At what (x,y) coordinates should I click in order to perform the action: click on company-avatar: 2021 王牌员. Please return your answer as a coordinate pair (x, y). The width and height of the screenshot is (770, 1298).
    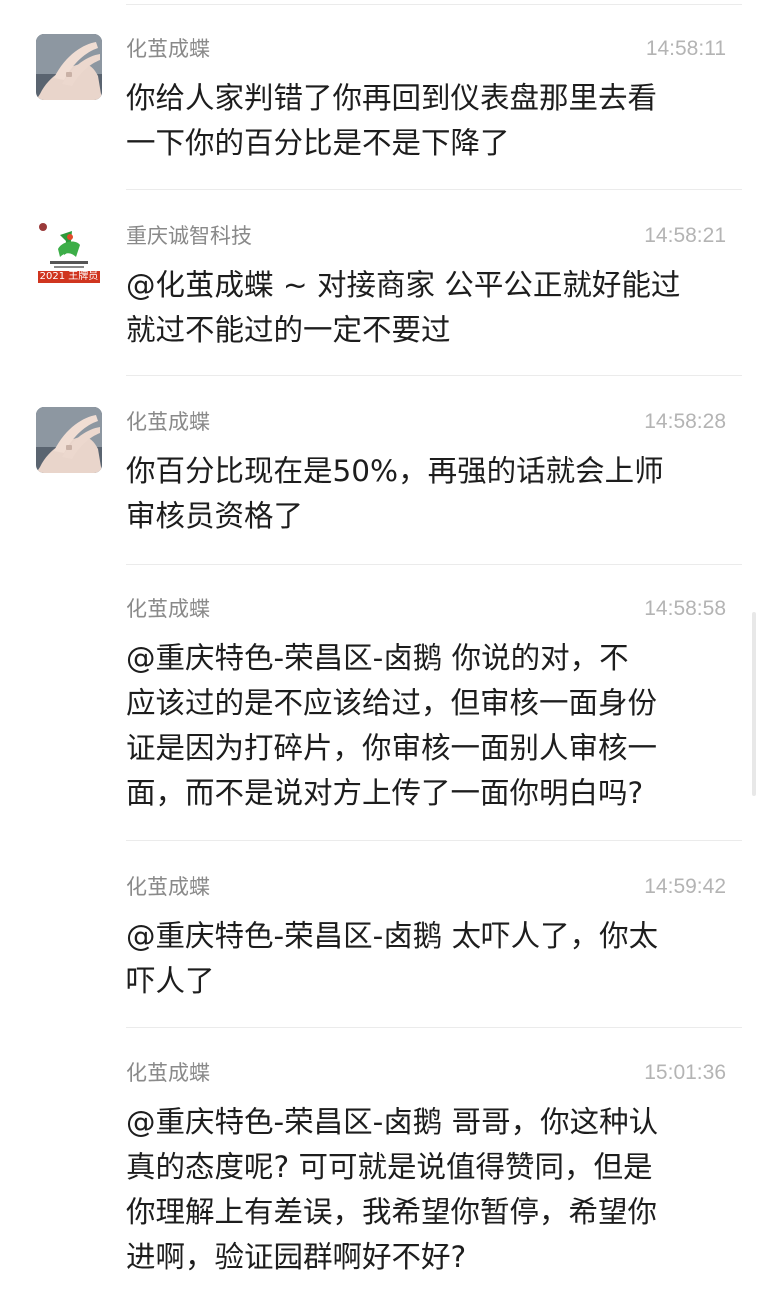
    Looking at the image, I should click on (69, 254).